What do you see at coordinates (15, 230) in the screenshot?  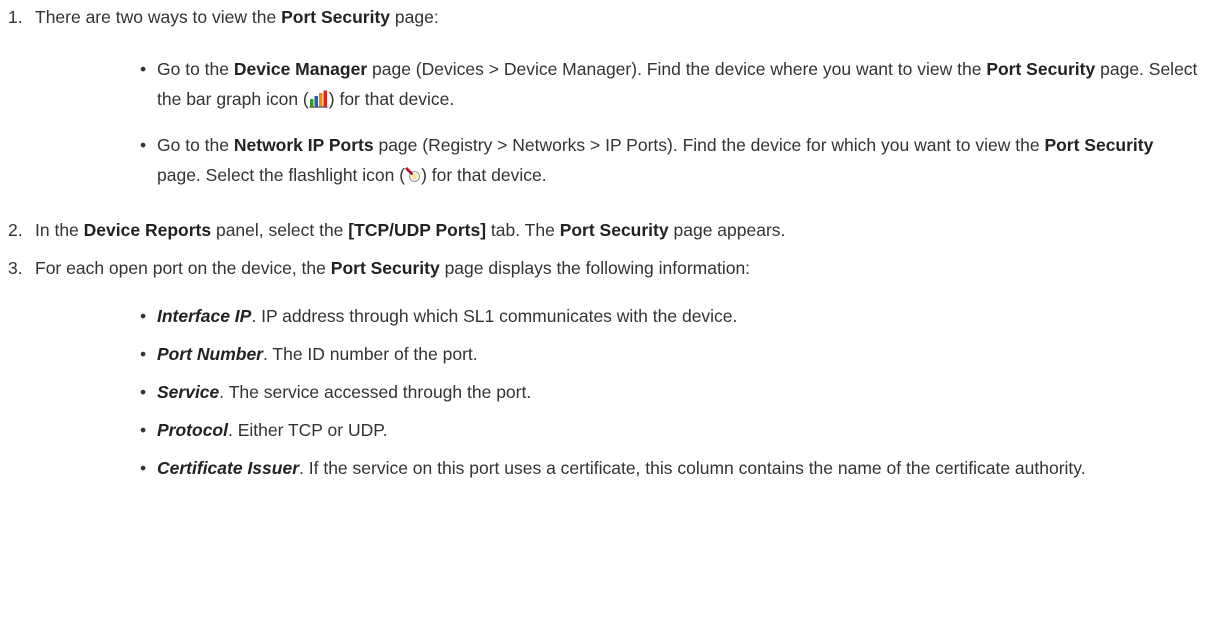 I see `step-number: 2.` at bounding box center [15, 230].